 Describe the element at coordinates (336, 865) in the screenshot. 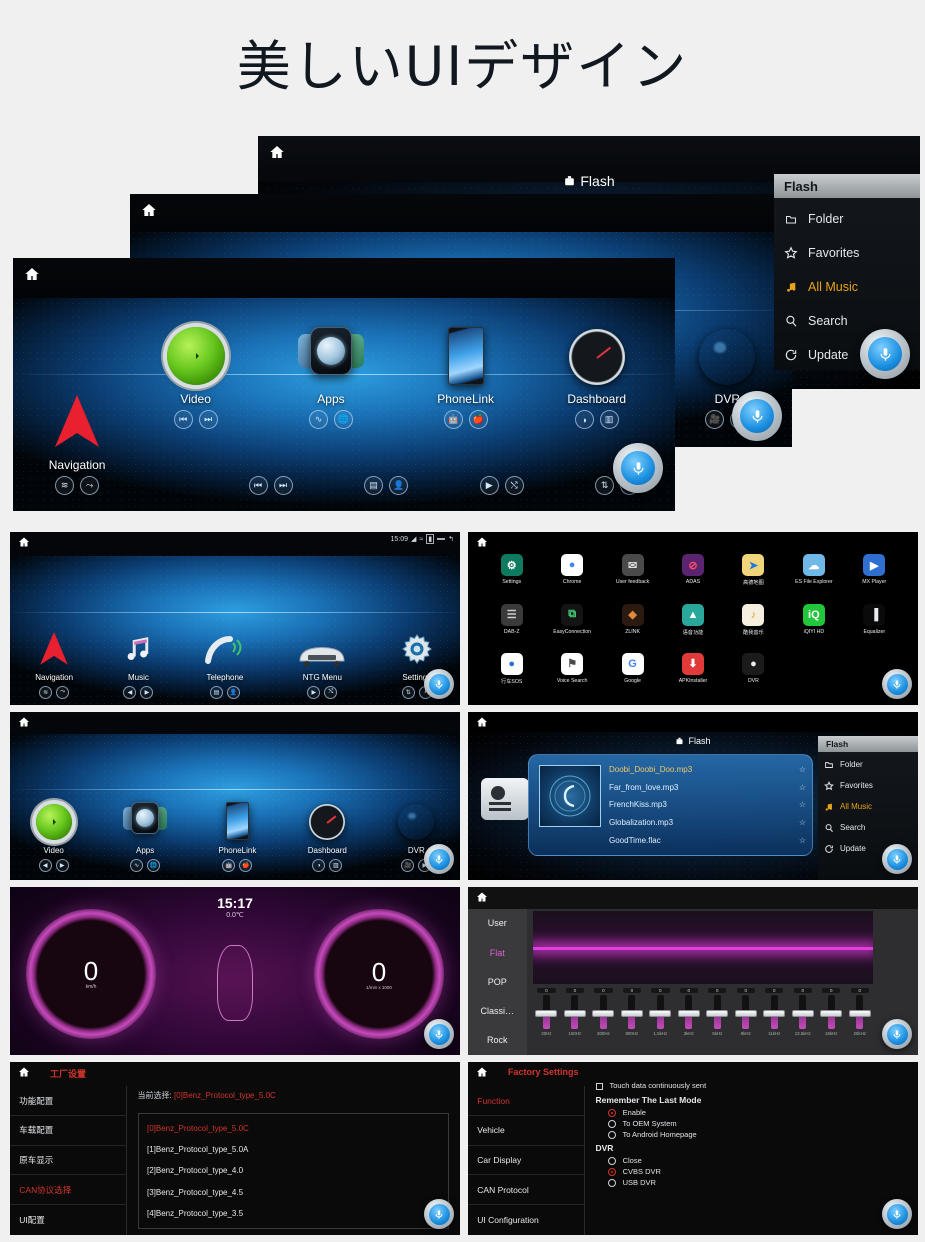

I see `stats-icon: ▥` at that location.